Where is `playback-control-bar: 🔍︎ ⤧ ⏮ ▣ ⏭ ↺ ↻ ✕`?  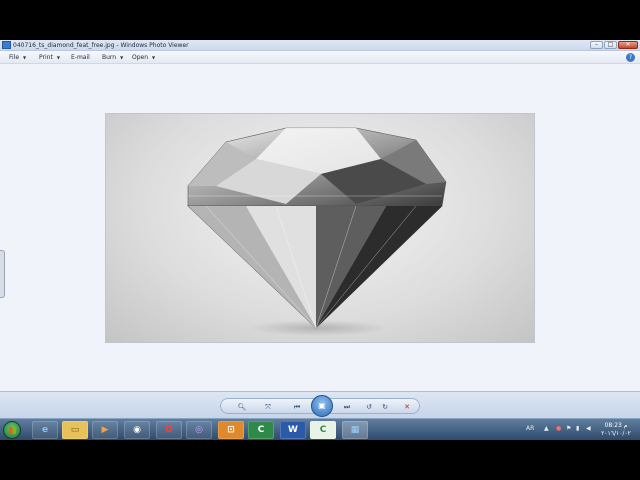
playback-control-bar: 🔍︎ ⤧ ⏮ ▣ ⏭ ↺ ↻ ✕ is located at coordinates (320, 404).